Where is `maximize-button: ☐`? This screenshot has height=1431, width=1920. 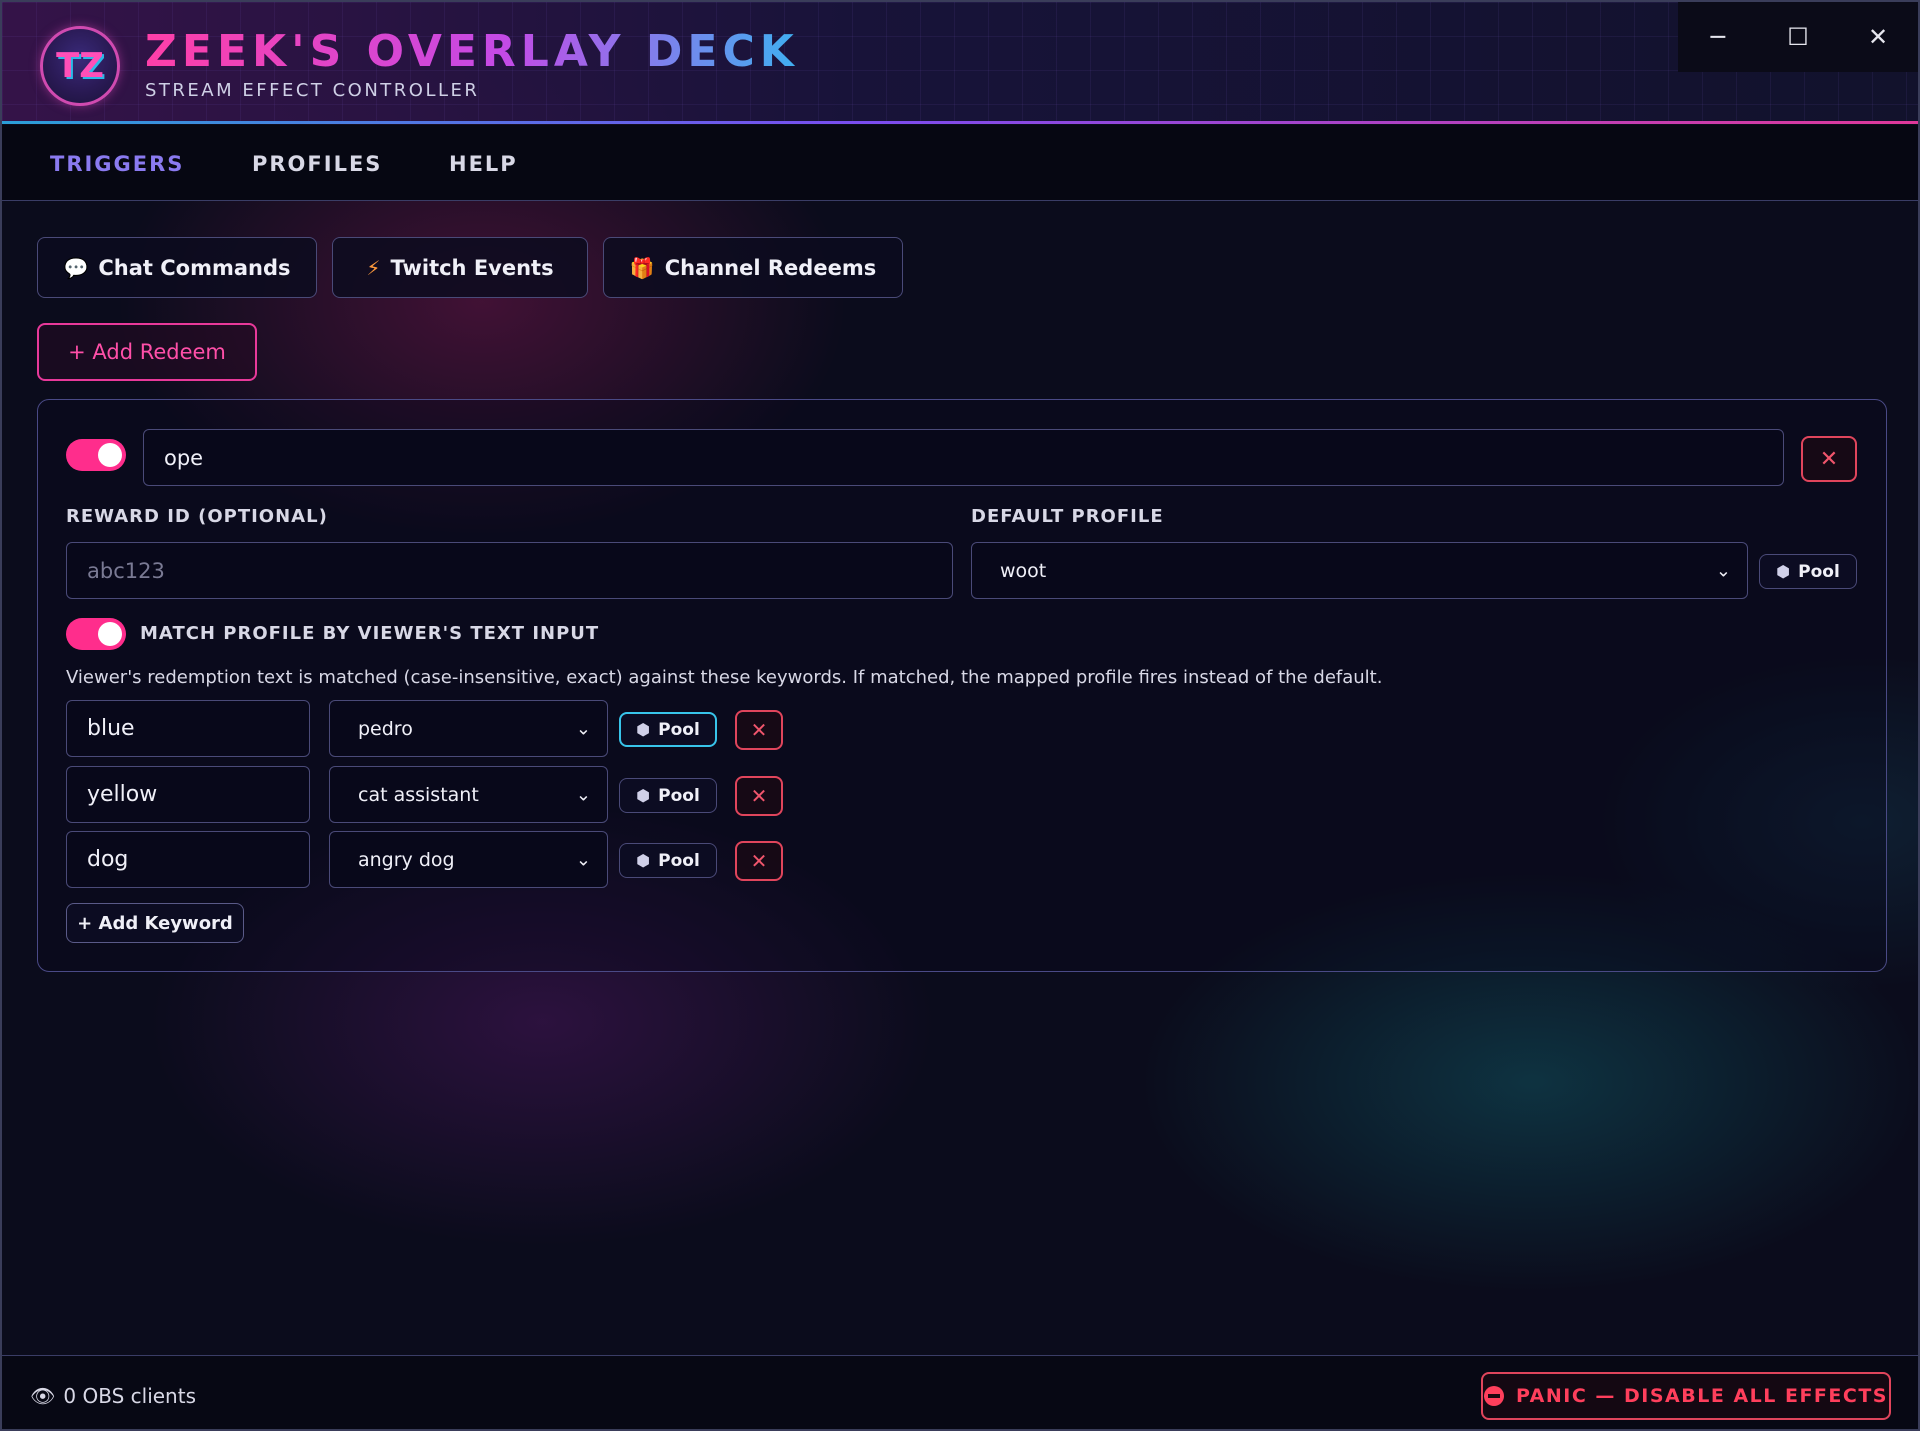 maximize-button: ☐ is located at coordinates (1798, 37).